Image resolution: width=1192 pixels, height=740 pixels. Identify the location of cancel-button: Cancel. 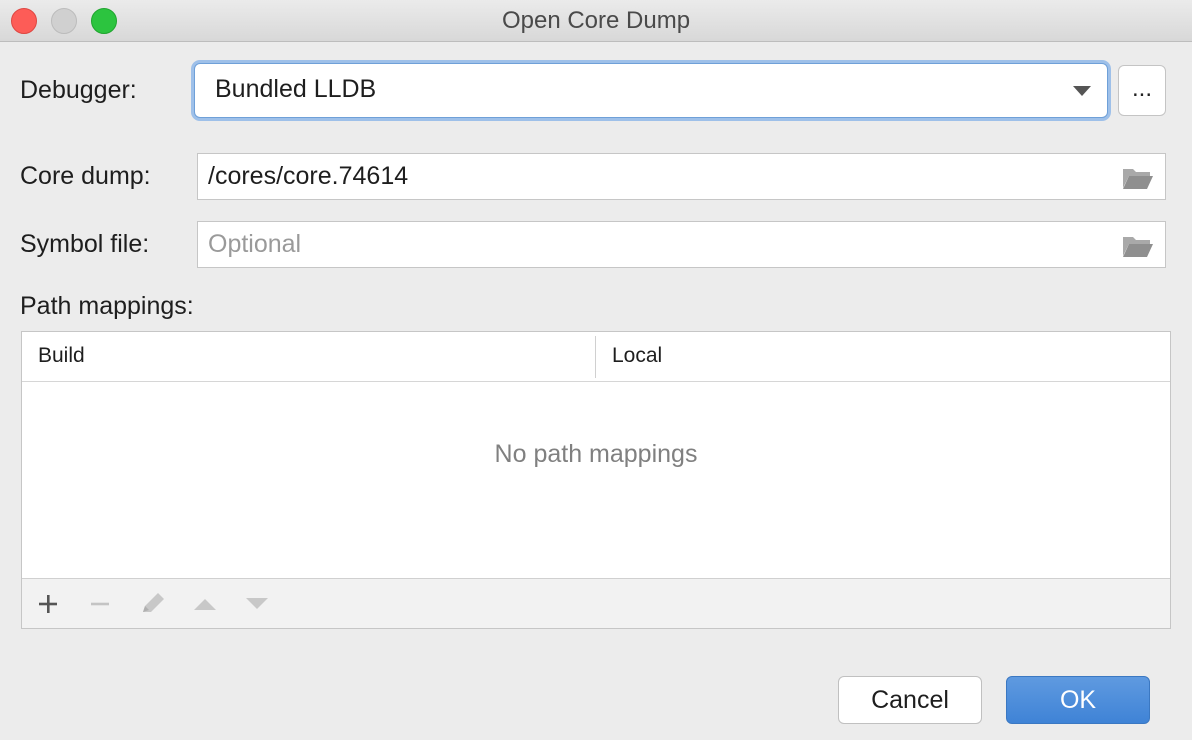
(910, 700).